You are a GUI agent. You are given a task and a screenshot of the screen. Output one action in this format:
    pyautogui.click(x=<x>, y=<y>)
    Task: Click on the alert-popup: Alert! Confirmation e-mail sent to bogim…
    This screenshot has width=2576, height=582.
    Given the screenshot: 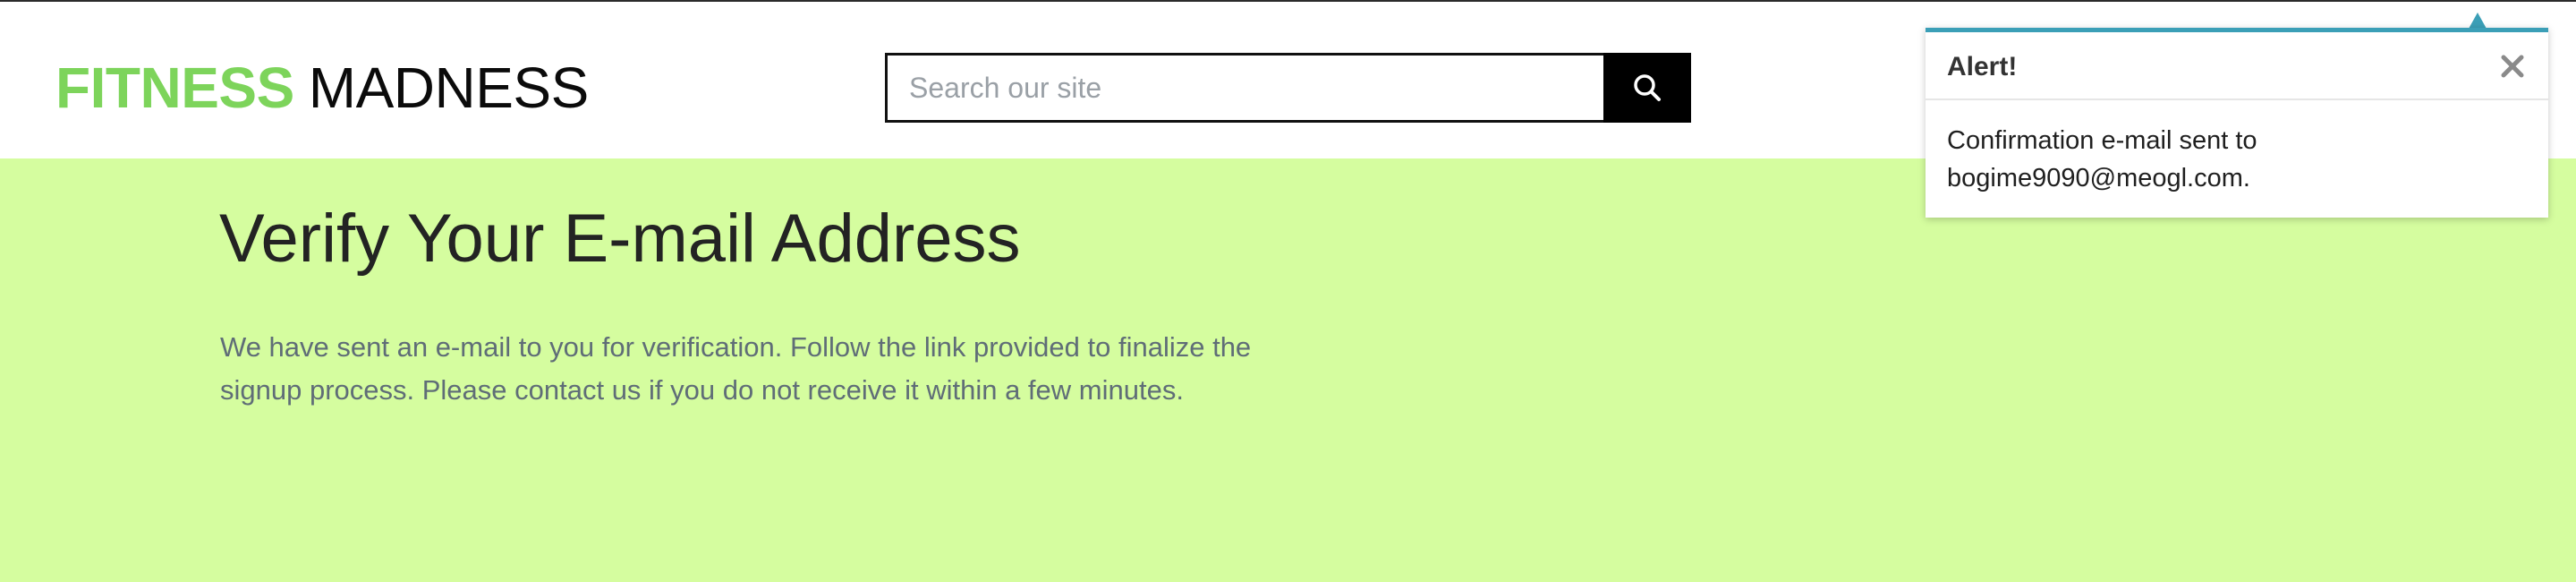 What is the action you would take?
    pyautogui.click(x=2237, y=123)
    